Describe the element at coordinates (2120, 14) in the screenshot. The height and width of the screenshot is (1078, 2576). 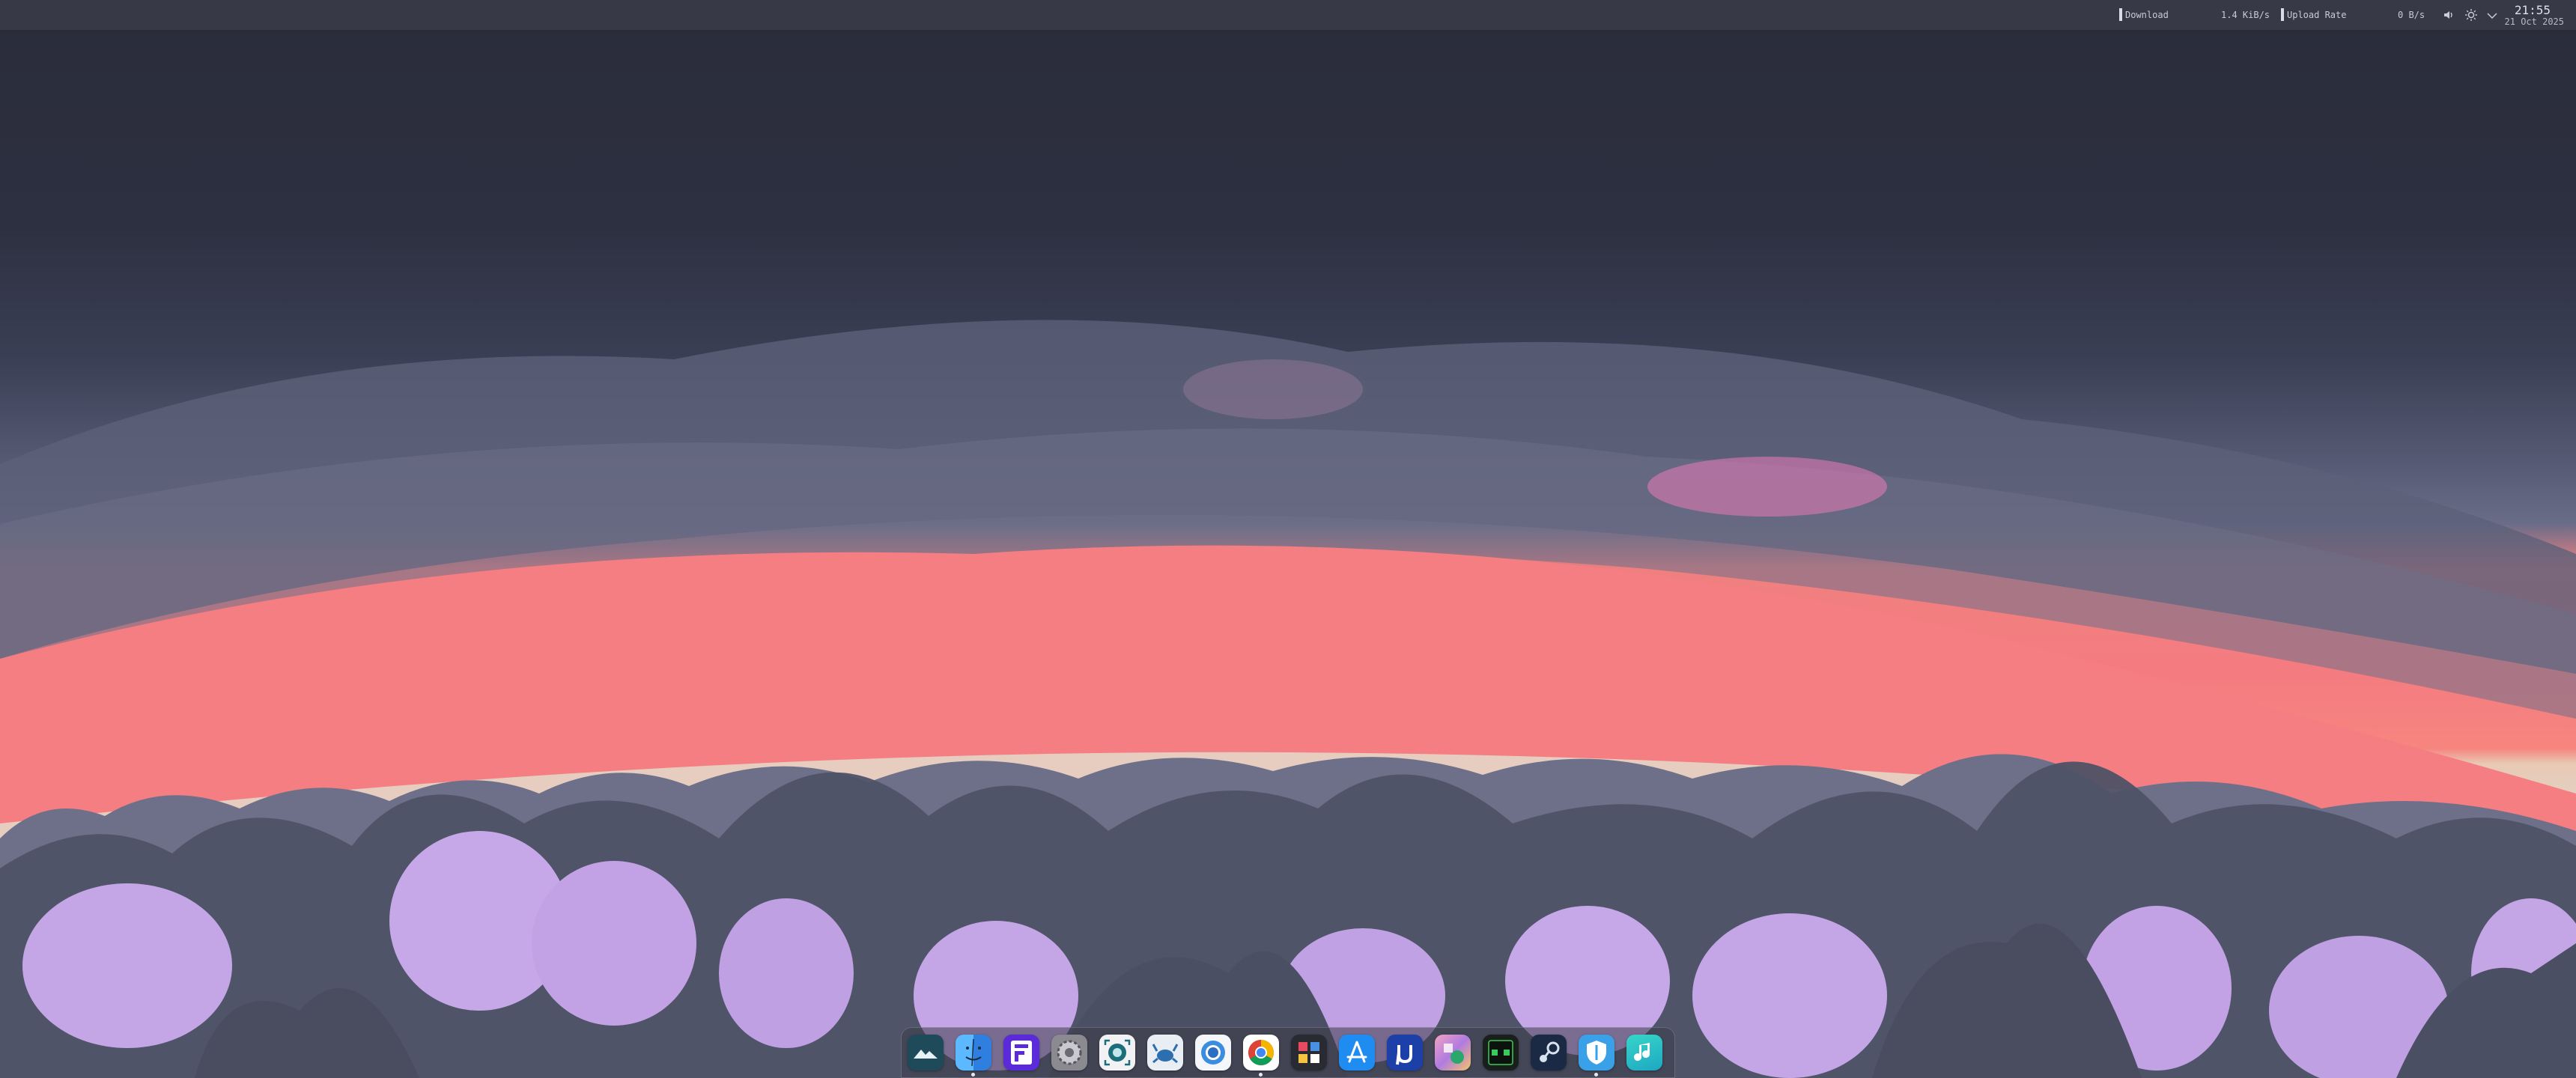
I see `download-graph-icon` at that location.